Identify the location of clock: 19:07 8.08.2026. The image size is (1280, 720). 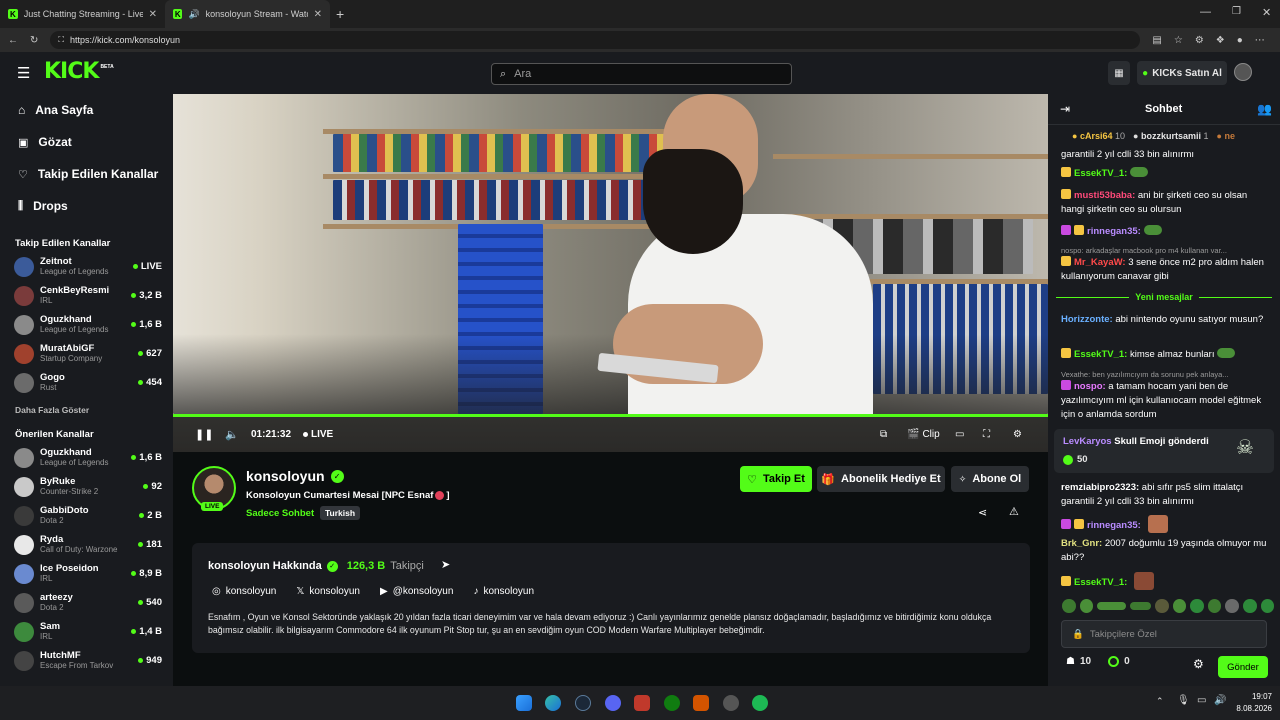
(1251, 703).